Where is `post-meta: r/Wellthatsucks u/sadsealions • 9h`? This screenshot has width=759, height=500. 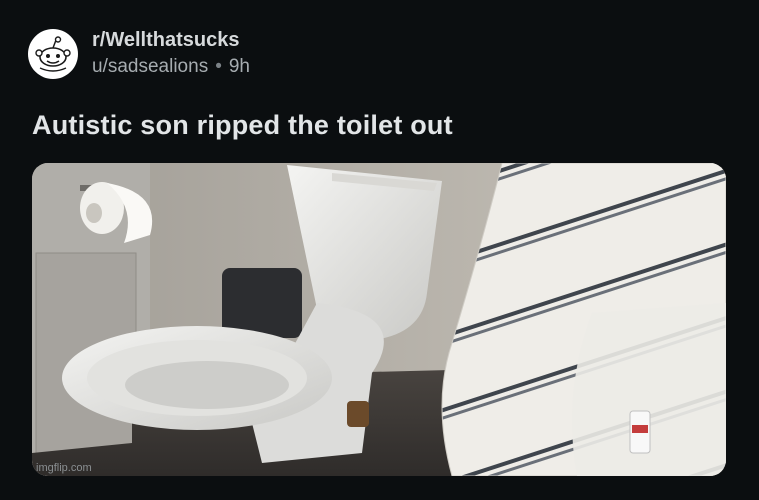
post-meta: r/Wellthatsucks u/sadsealions • 9h is located at coordinates (171, 54).